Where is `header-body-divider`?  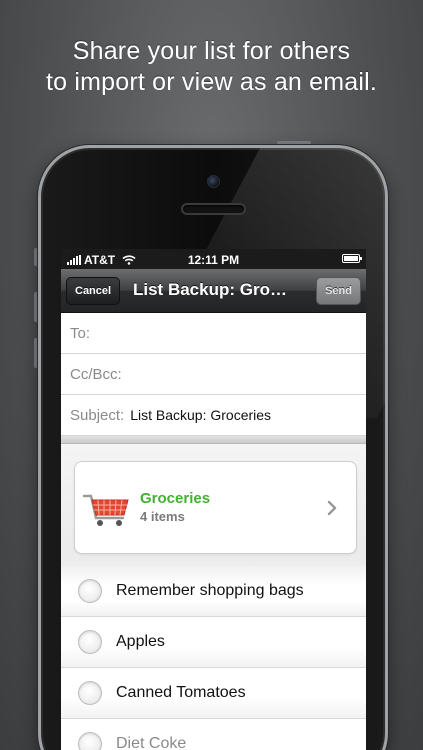
header-body-divider is located at coordinates (213, 440).